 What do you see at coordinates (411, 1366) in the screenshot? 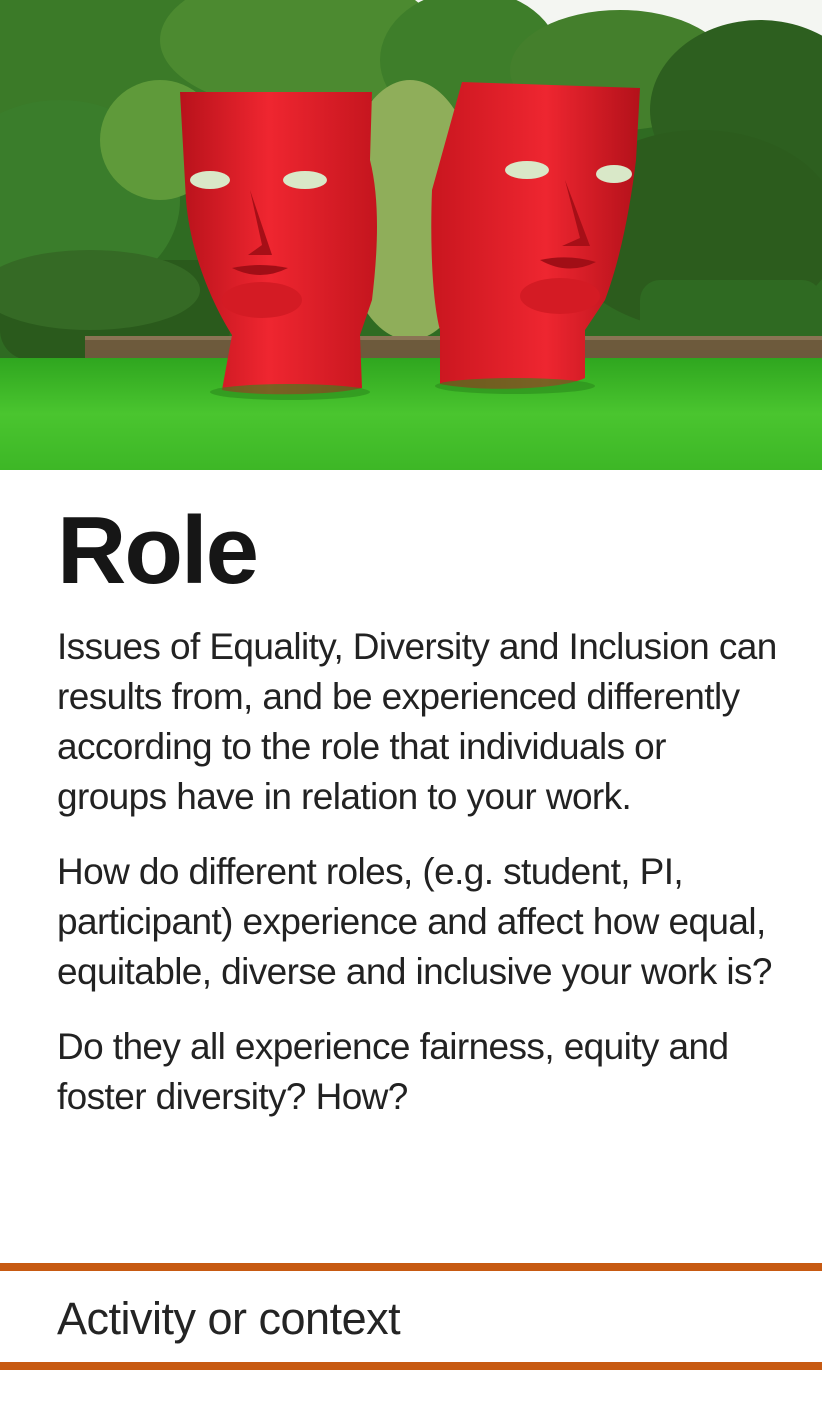
I see `accent-divider-bottom` at bounding box center [411, 1366].